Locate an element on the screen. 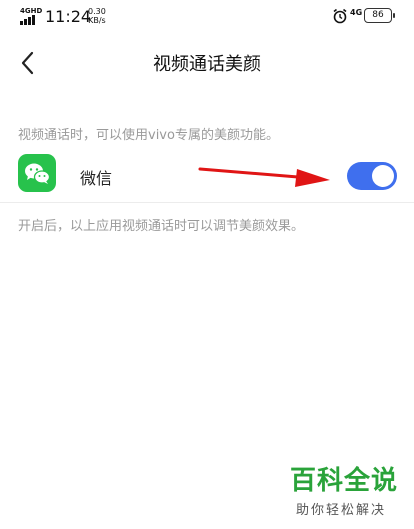  toggle-knob is located at coordinates (383, 176).